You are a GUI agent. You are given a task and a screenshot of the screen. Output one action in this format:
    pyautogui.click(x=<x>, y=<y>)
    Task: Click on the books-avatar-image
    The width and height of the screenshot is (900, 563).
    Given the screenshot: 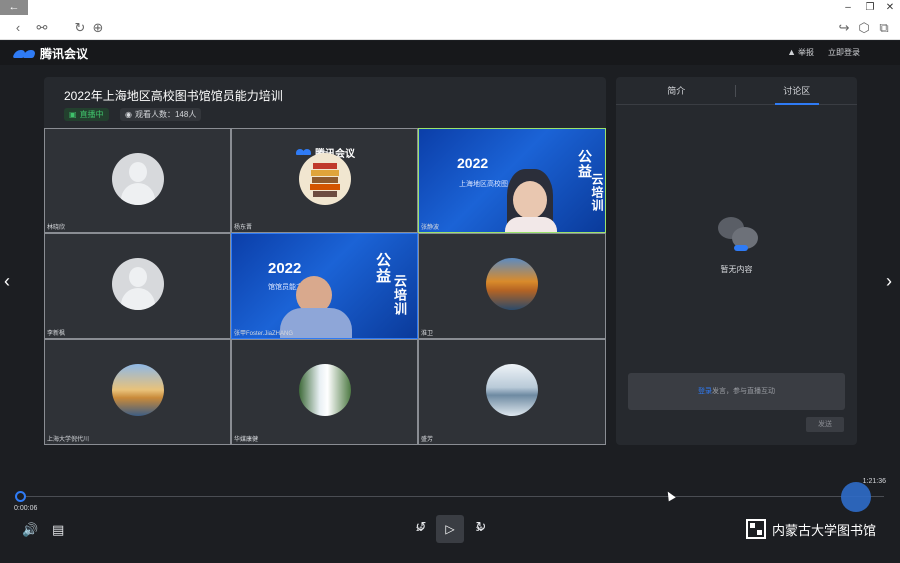 What is the action you would take?
    pyautogui.click(x=324, y=178)
    